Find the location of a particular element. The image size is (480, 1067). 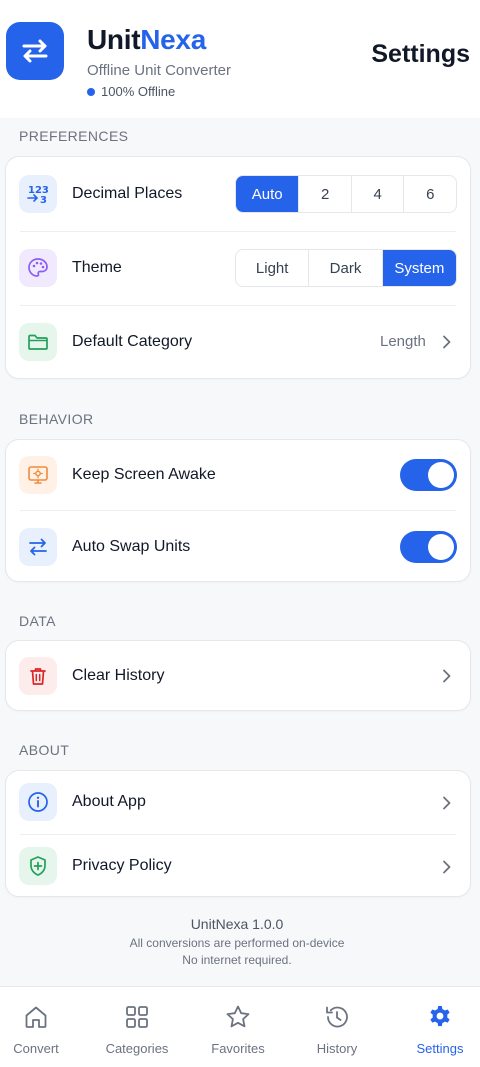

section-label-data: DATA is located at coordinates (37, 621).